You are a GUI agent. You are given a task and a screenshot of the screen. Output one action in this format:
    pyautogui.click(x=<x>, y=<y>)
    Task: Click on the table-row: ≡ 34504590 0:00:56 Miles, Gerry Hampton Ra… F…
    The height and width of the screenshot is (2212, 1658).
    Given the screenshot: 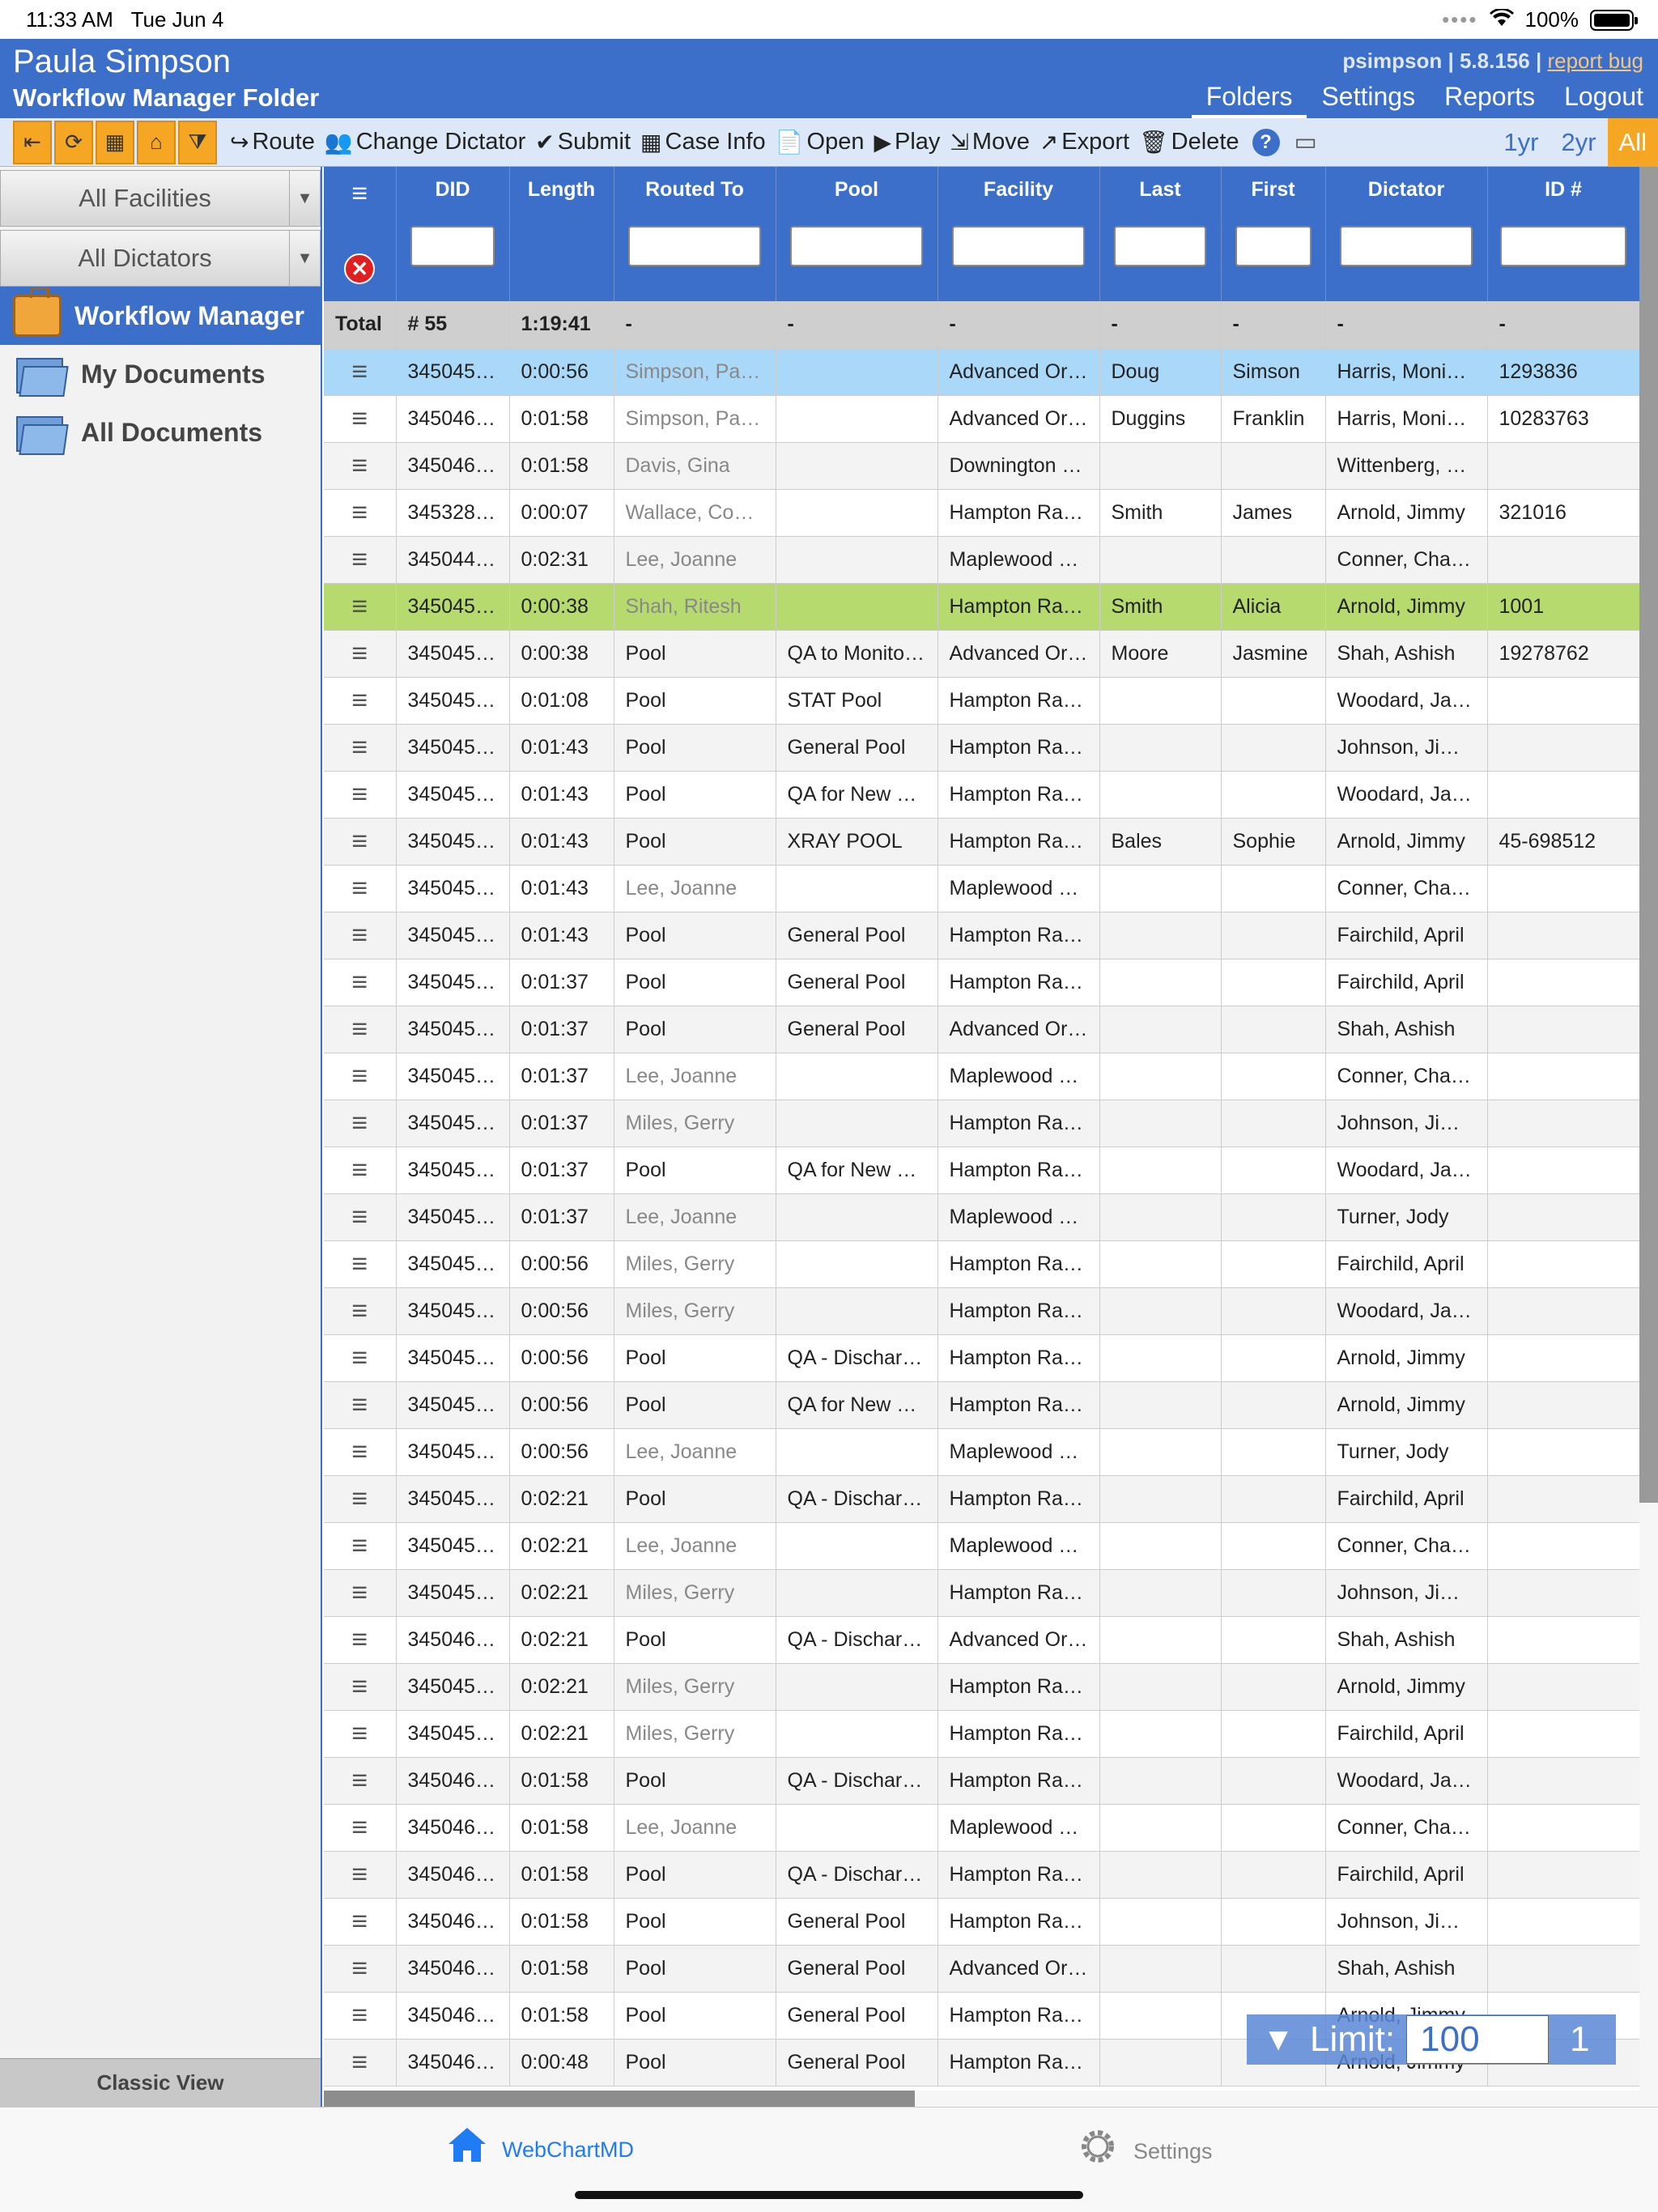 What is the action you would take?
    pyautogui.click(x=981, y=1264)
    